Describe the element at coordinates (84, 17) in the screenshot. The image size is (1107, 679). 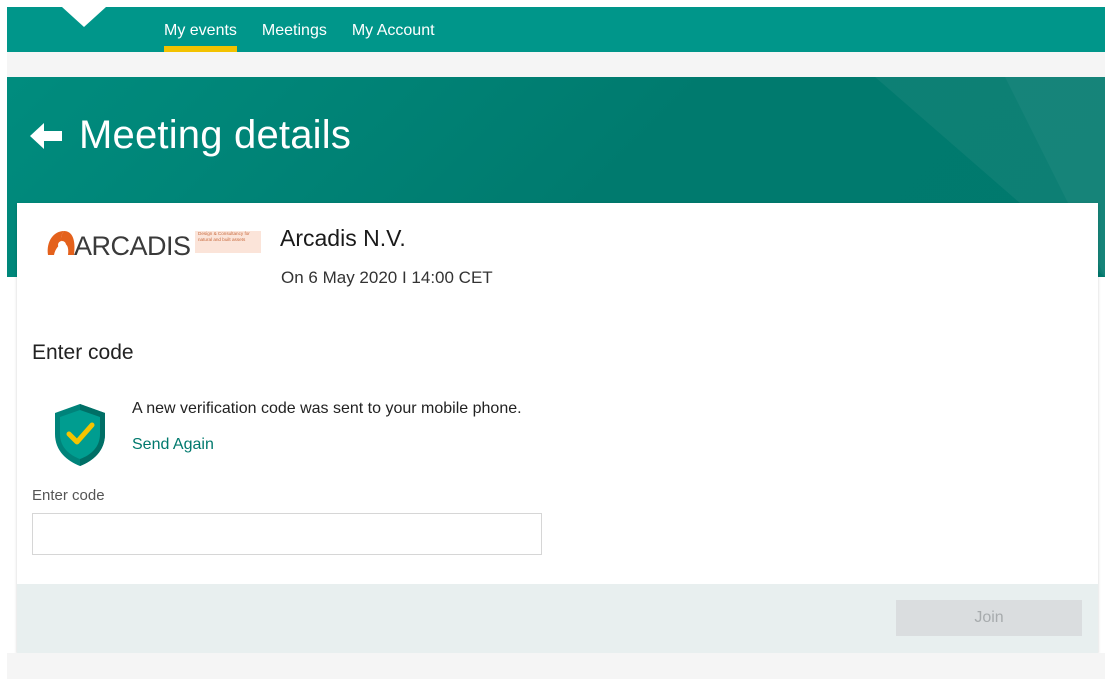
I see `nav-notch` at that location.